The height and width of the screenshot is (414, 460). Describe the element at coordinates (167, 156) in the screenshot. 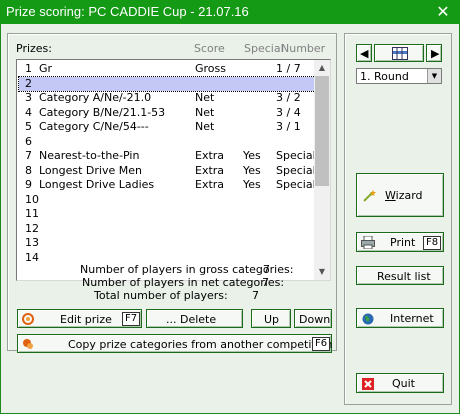

I see `list-item: 7 Nearest-to-the-Pin Extra Yes Special` at that location.